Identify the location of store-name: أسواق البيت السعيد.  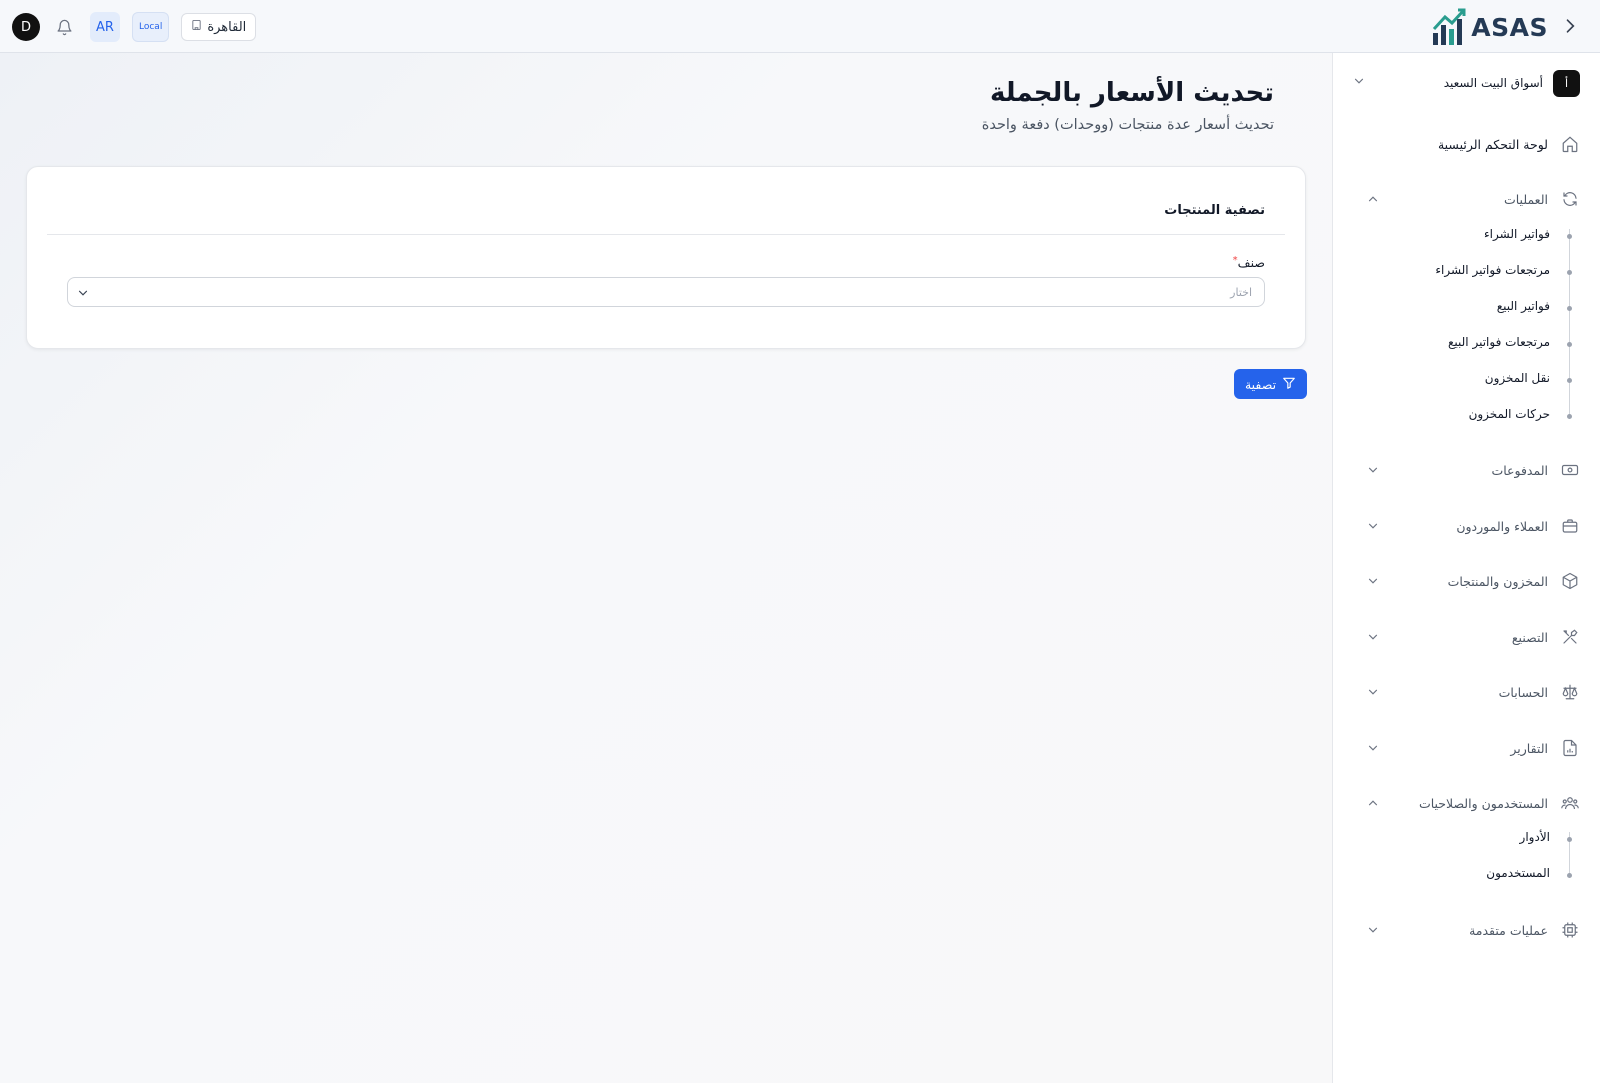
(1493, 83).